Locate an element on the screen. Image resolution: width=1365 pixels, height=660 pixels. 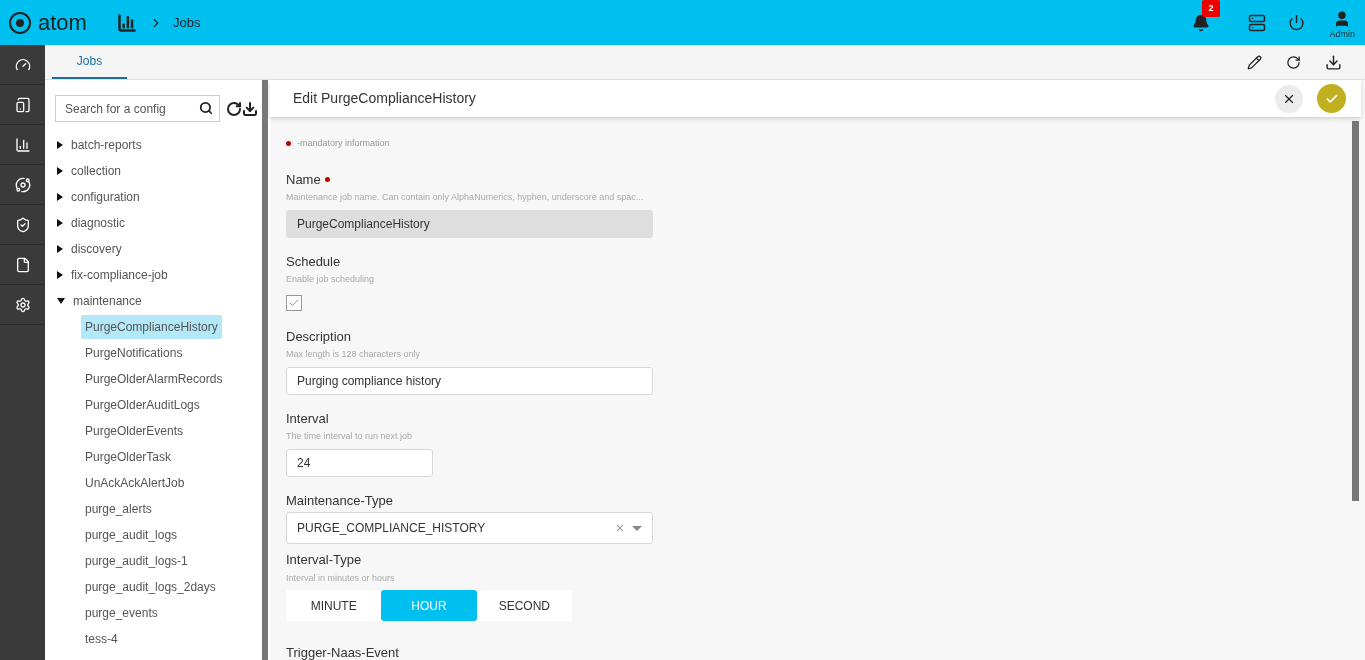
field-label: Name is located at coordinates (303, 179).